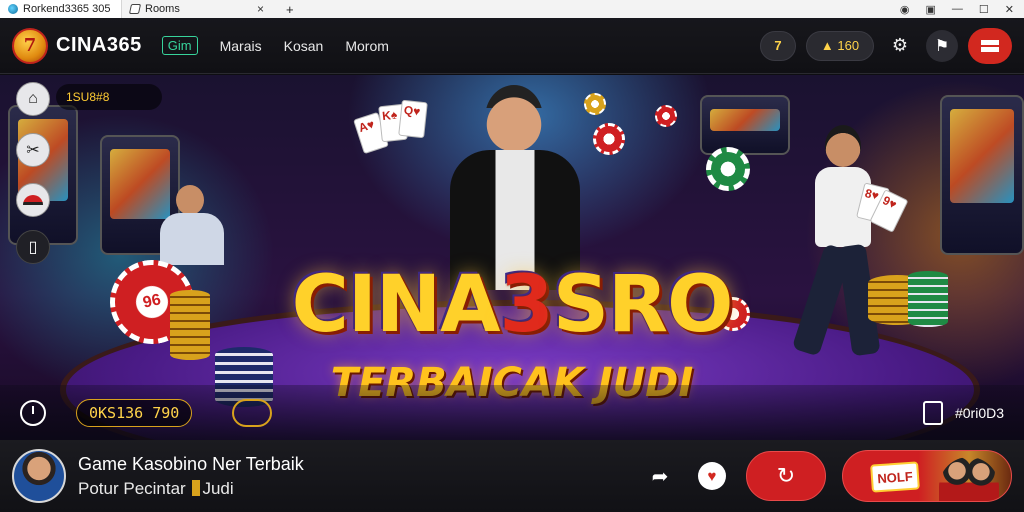 The width and height of the screenshot is (1024, 512). Describe the element at coordinates (728, 169) in the screenshot. I see `green-chip-image` at that location.